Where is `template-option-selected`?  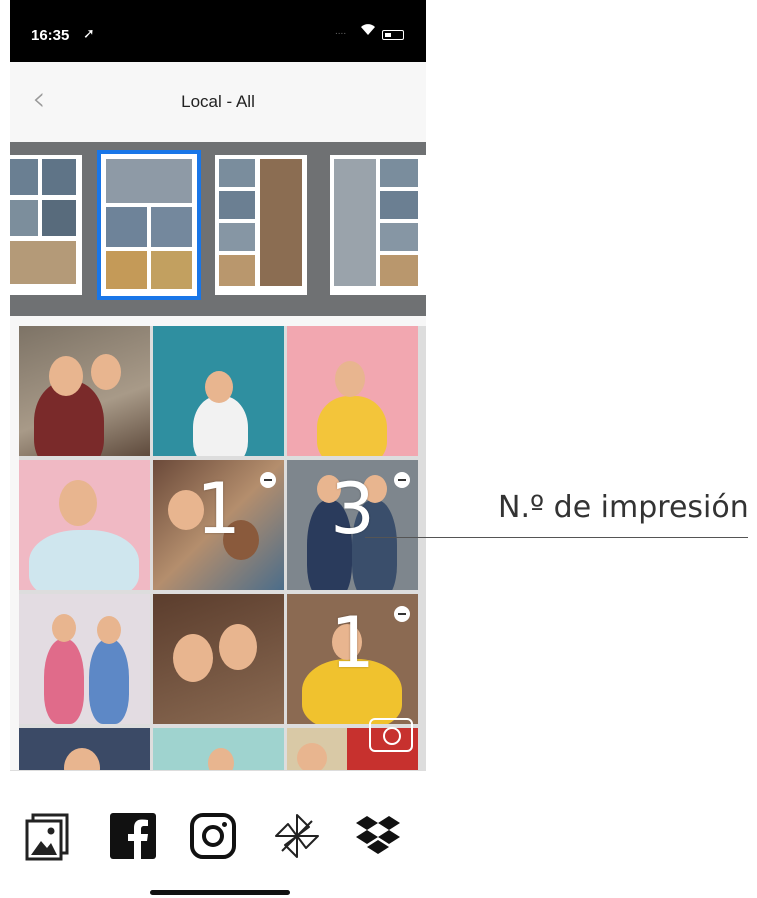 template-option-selected is located at coordinates (149, 225).